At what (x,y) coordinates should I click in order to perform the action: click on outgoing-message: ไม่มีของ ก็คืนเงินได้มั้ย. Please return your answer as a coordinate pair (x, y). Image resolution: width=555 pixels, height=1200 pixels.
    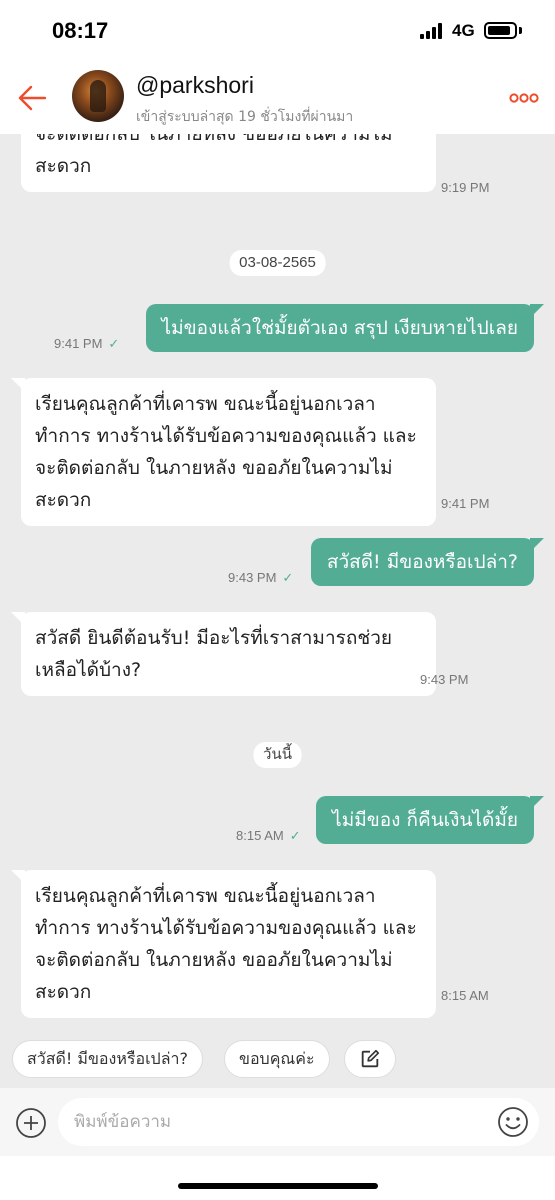
    Looking at the image, I should click on (430, 820).